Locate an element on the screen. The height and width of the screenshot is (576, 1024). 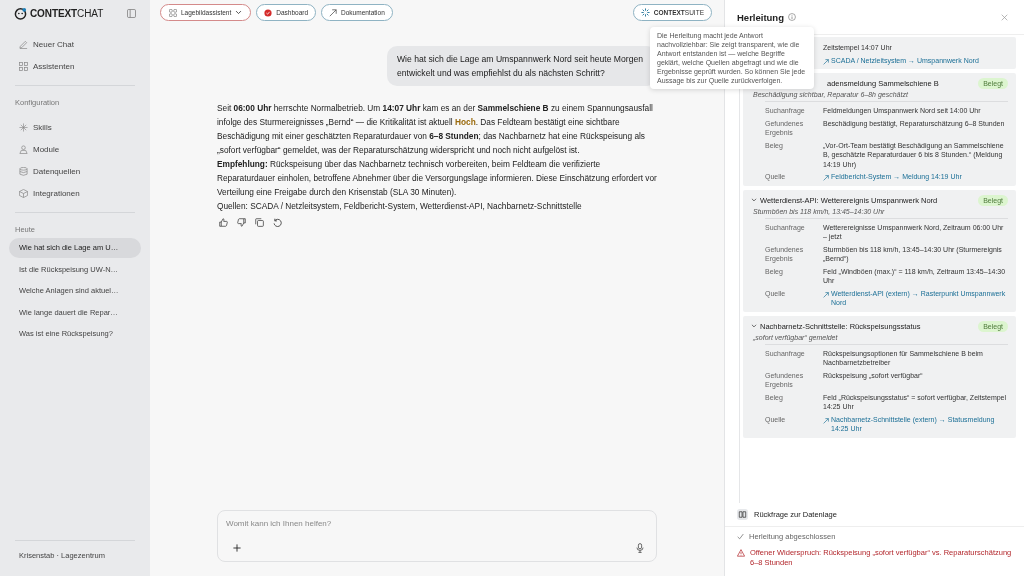
nav-item: Skills is located at coordinates (75, 127).